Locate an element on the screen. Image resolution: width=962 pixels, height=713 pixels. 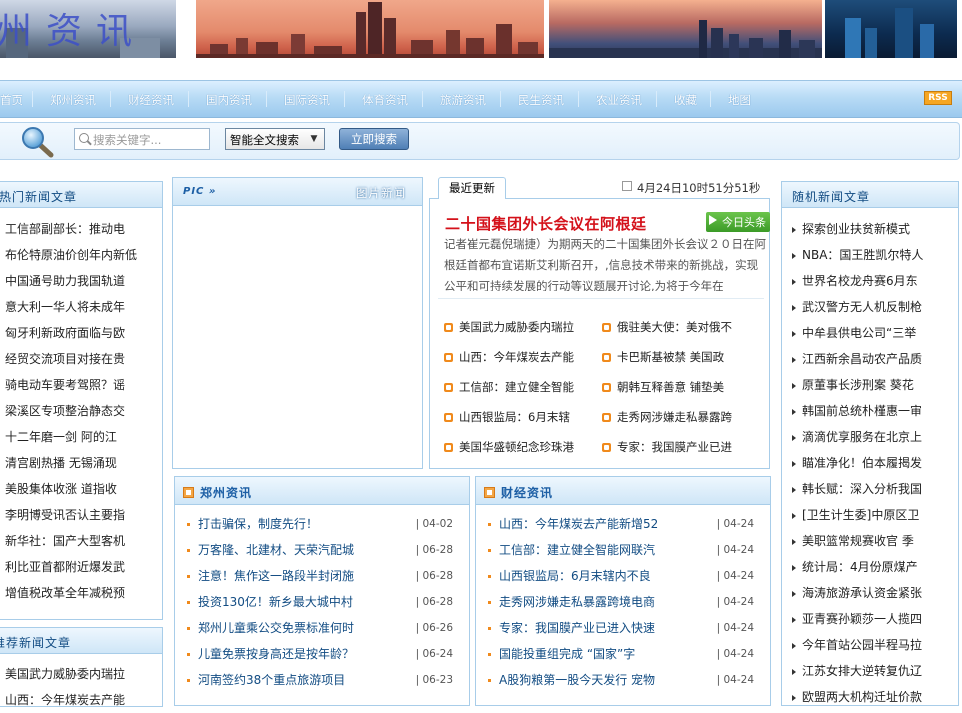
nav-international: 国际资讯 is located at coordinates (307, 100).